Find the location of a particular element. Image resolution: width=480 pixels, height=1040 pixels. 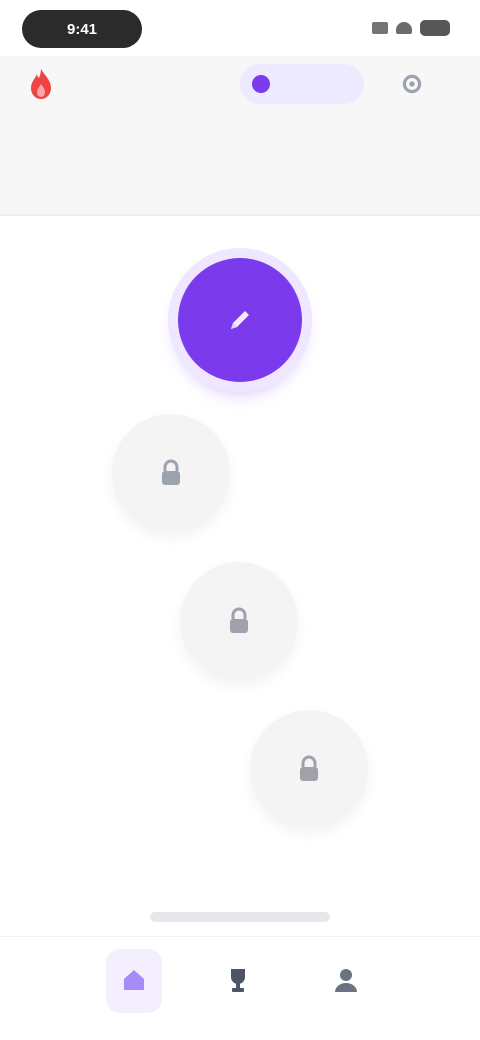

home-icon is located at coordinates (134, 980).